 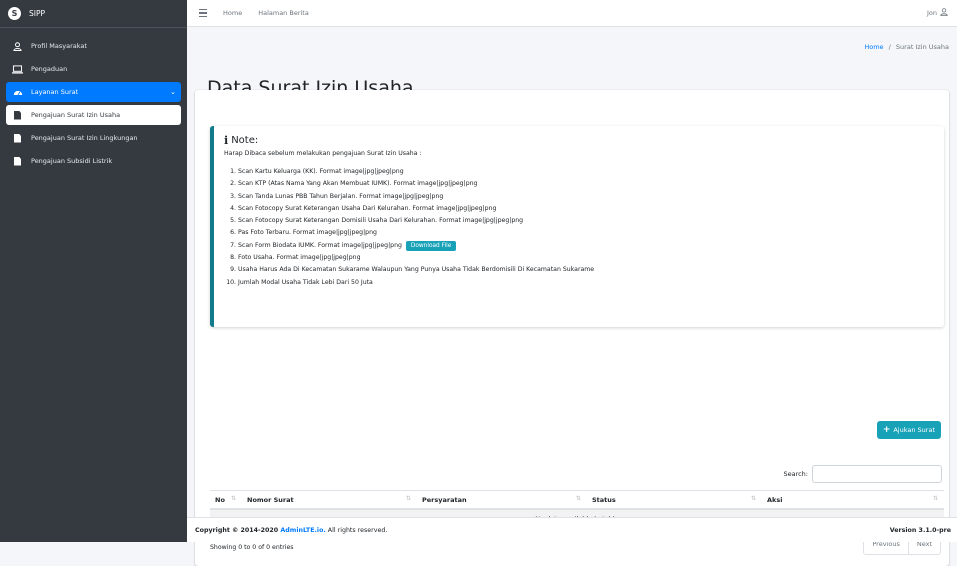 What do you see at coordinates (886, 430) in the screenshot?
I see `plus-icon: +` at bounding box center [886, 430].